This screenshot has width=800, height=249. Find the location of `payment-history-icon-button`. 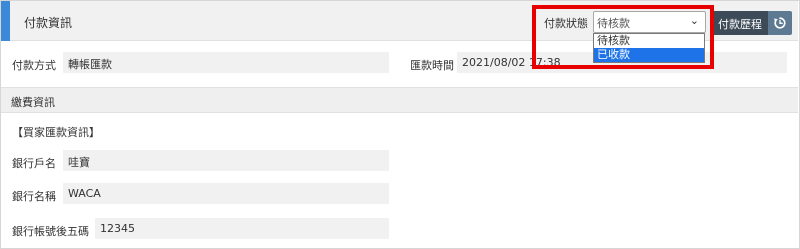

payment-history-icon-button is located at coordinates (780, 23).